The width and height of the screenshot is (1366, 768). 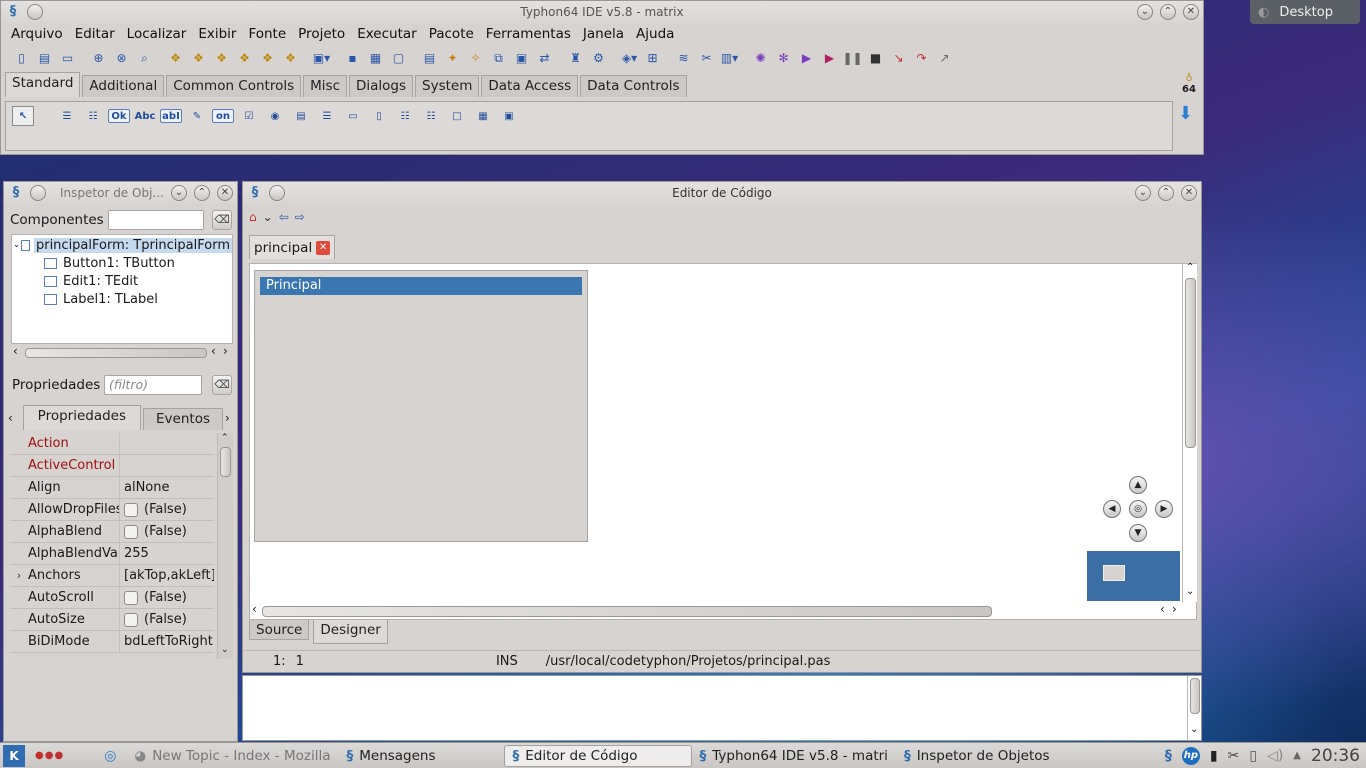 I want to click on props-vscrollbar: ⌃ ⌄, so click(x=225, y=546).